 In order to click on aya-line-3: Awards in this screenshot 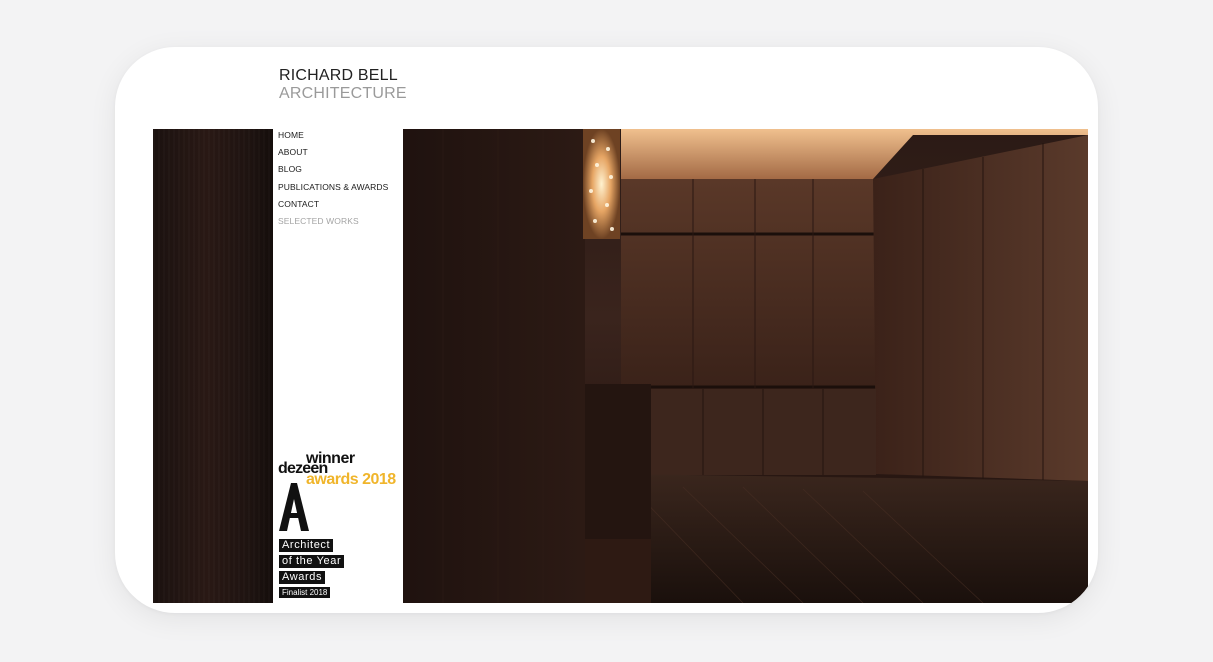, I will do `click(302, 577)`.